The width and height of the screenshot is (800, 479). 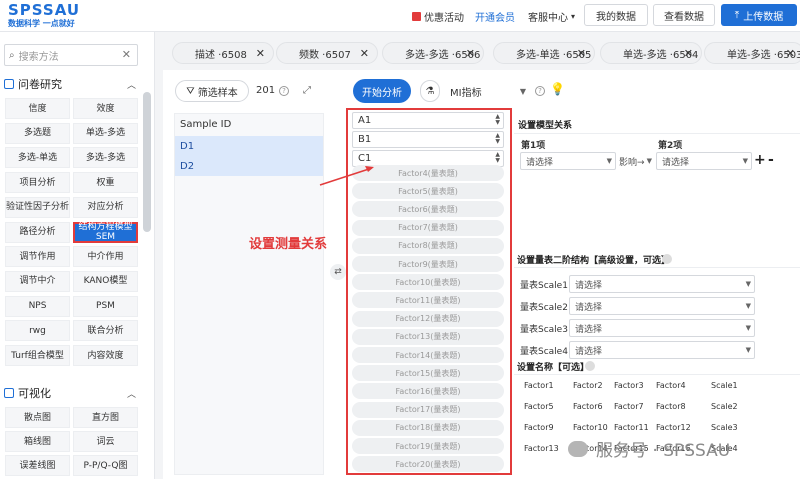 I want to click on select-value: 影响→, so click(x=632, y=162).